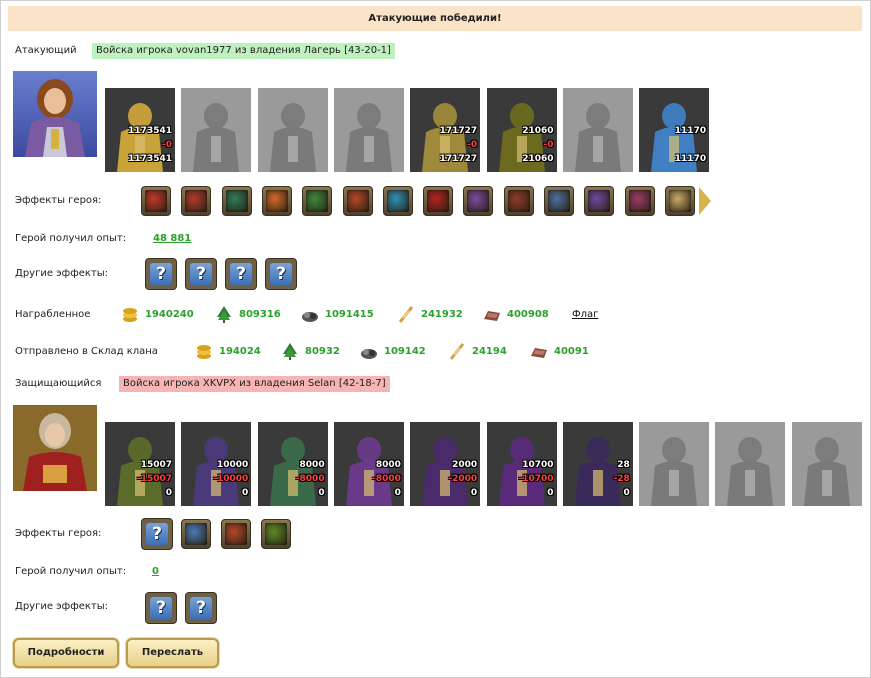 The width and height of the screenshot is (871, 678). I want to click on defender-unit-9-slot, so click(750, 464).